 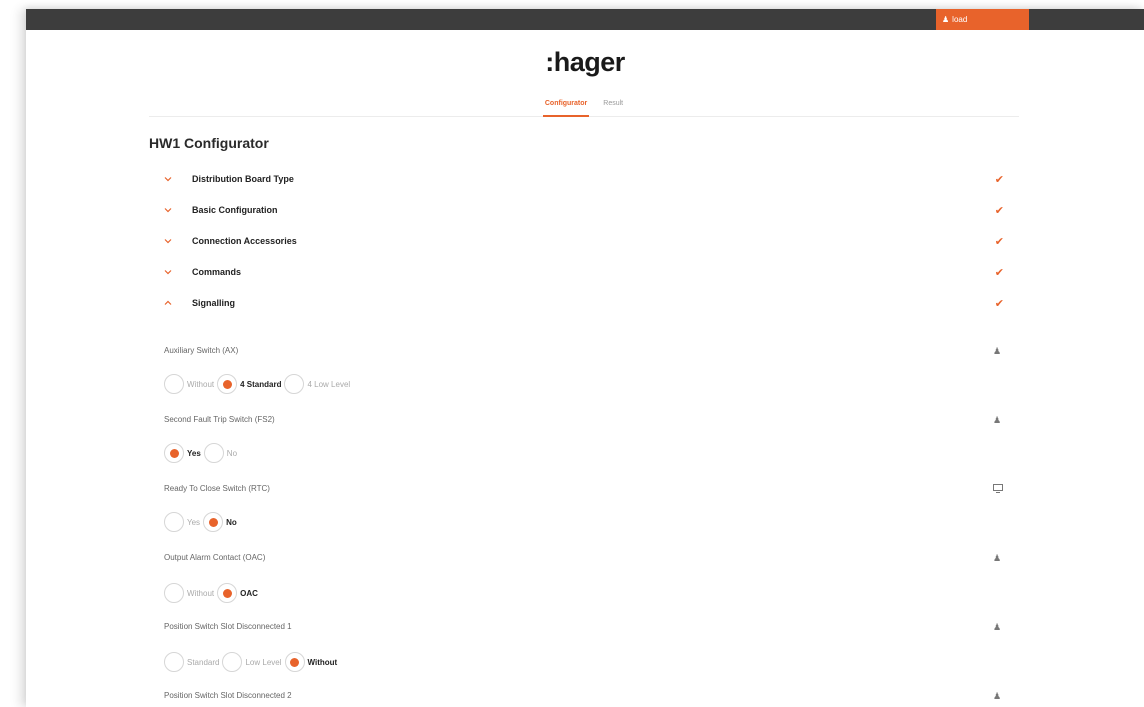 What do you see at coordinates (235, 210) in the screenshot?
I see `section-label: Basic Configuration` at bounding box center [235, 210].